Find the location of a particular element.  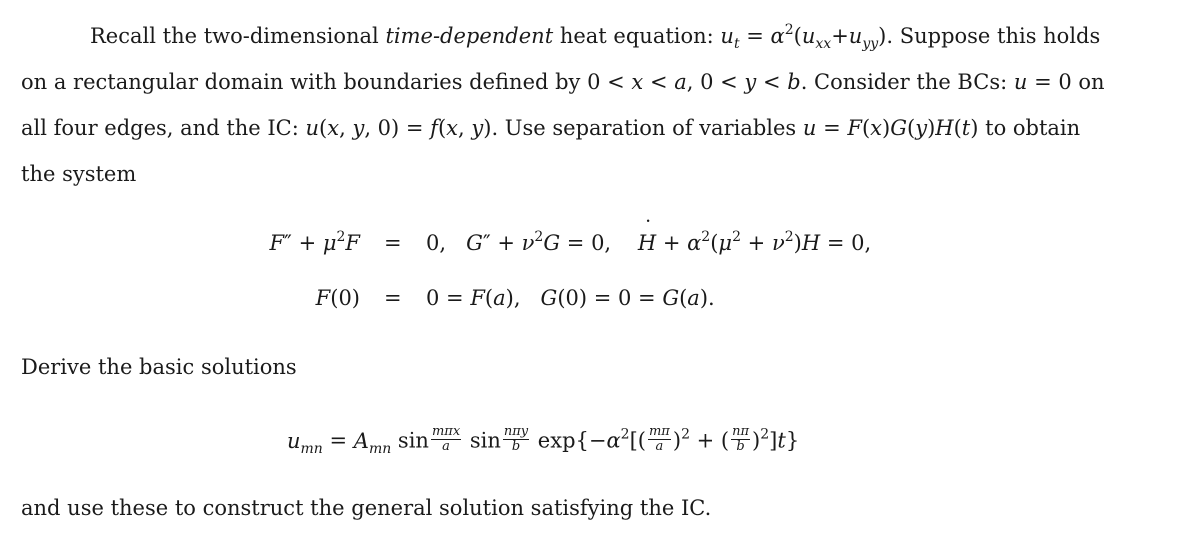

bc-math: u = 0 is located at coordinates (1042, 82).